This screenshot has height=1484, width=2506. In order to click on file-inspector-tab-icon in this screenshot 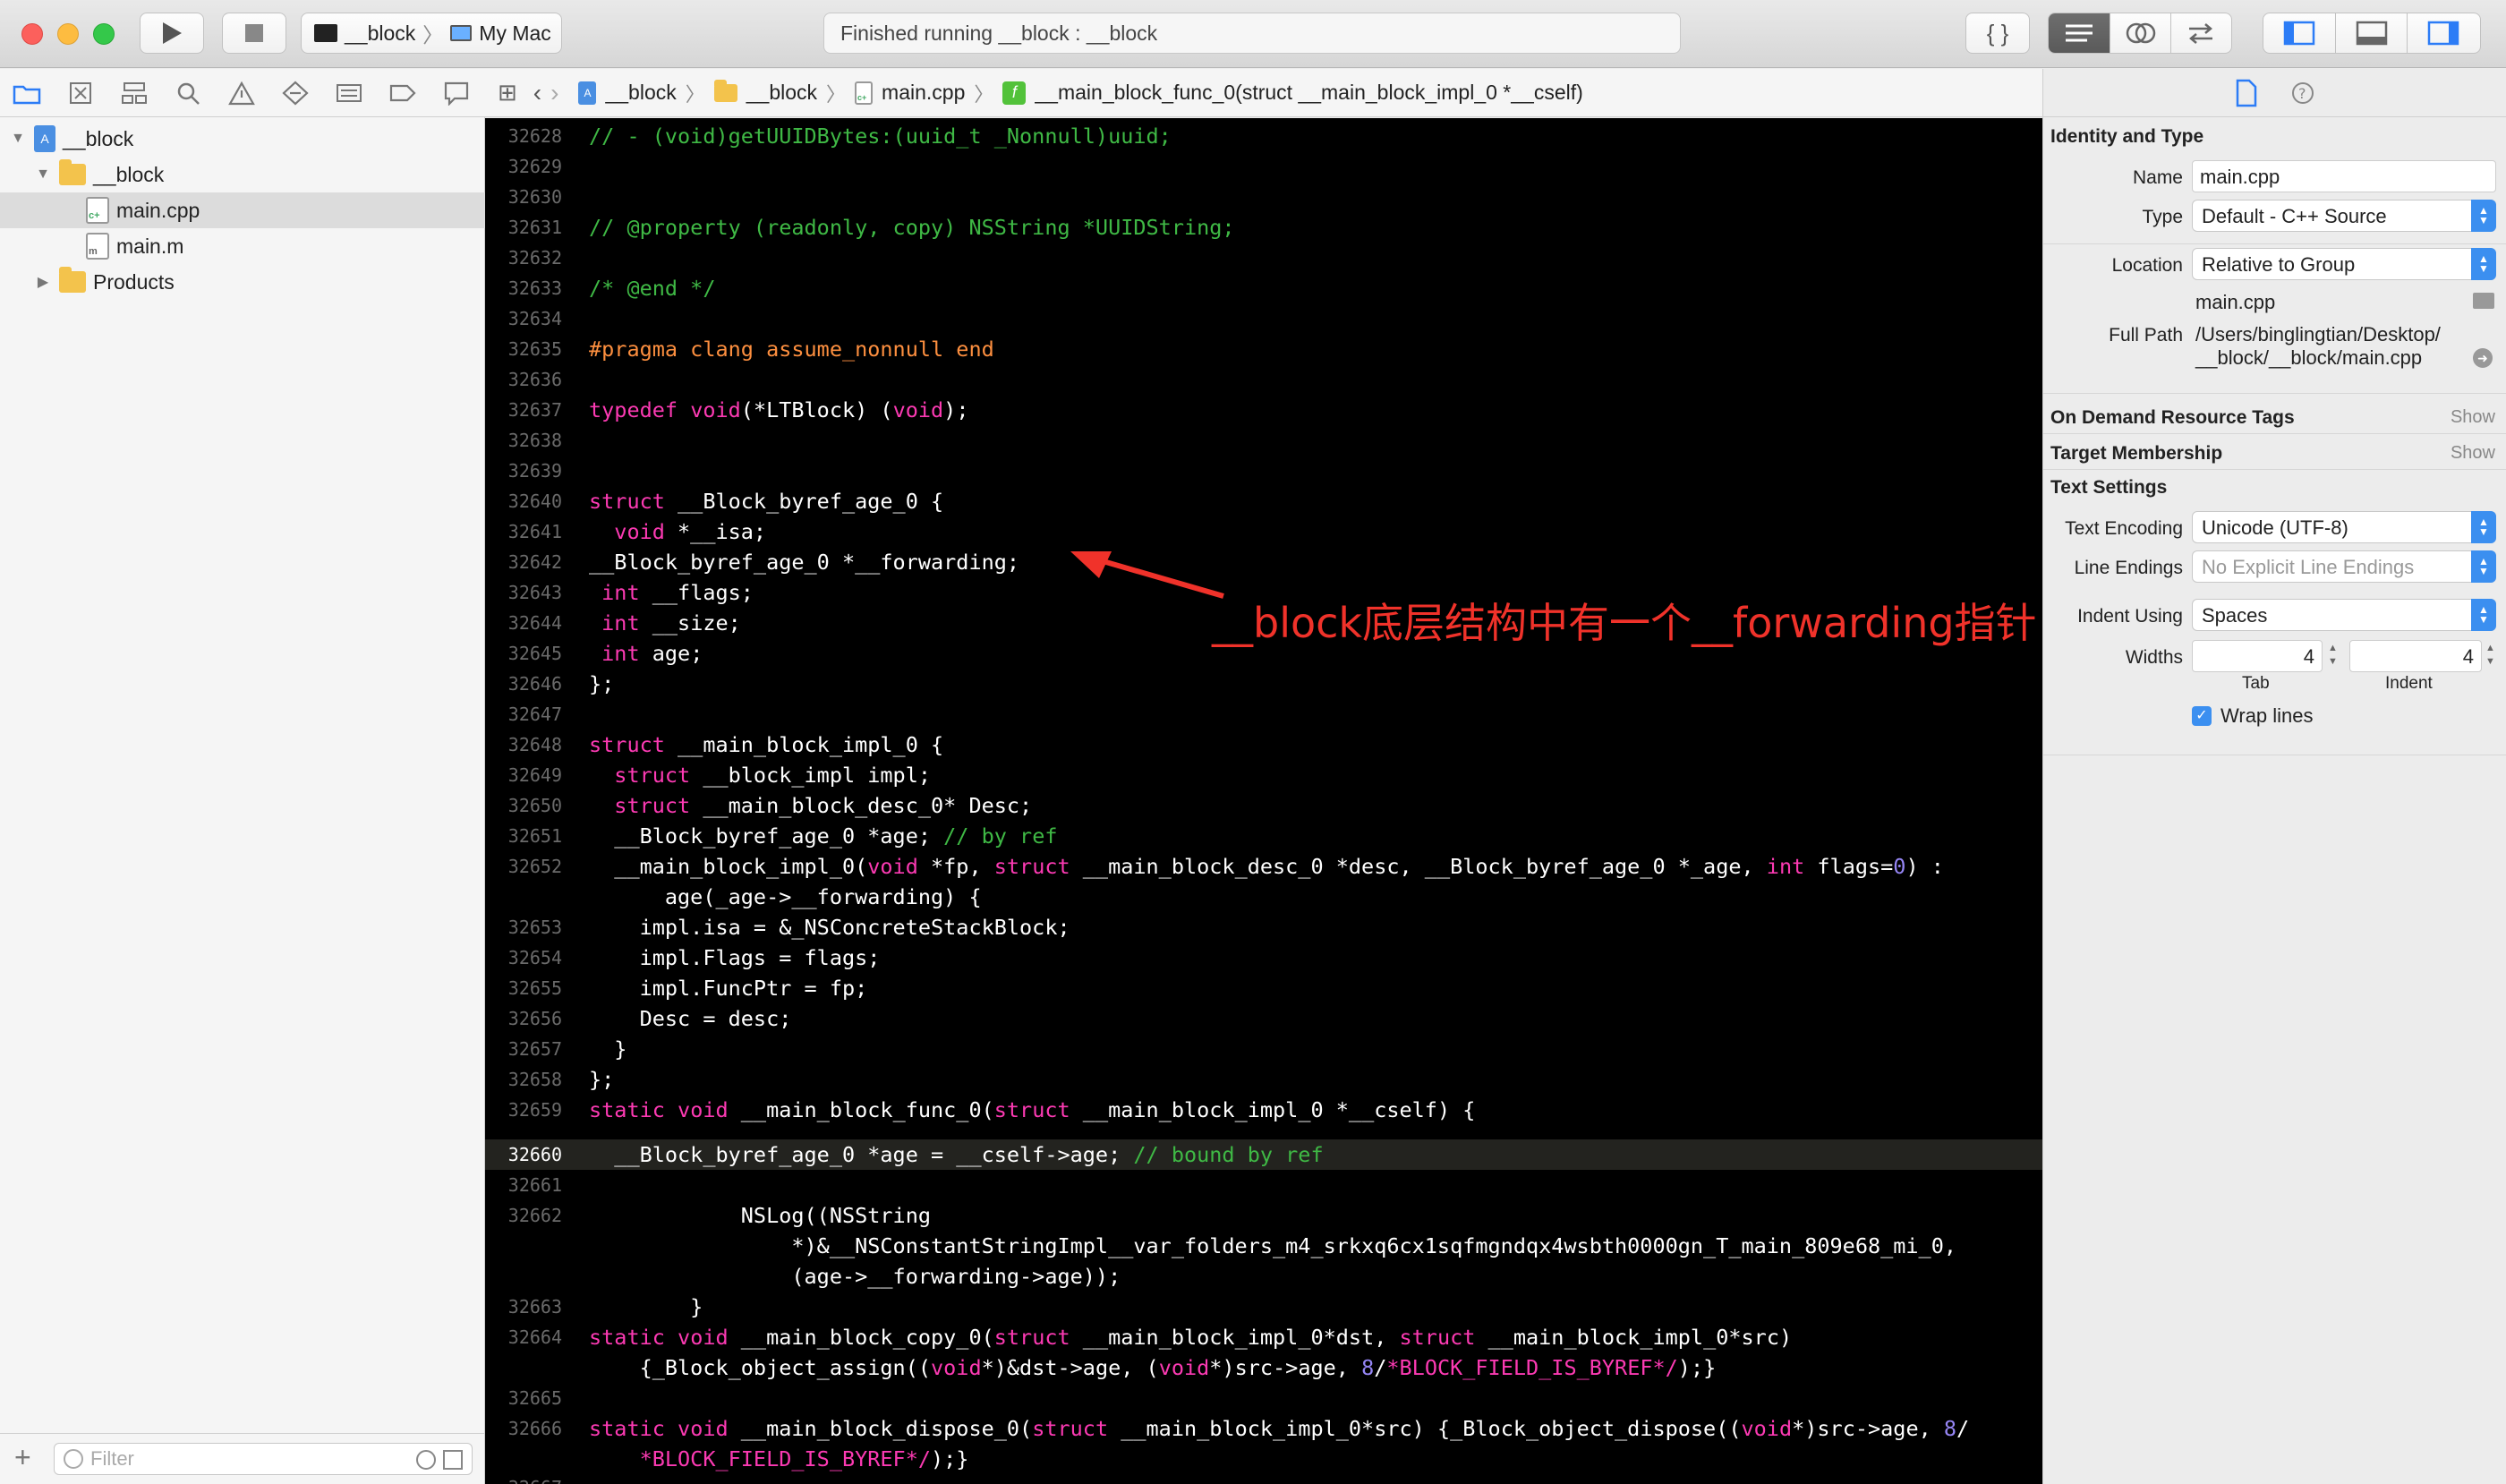, I will do `click(2246, 93)`.